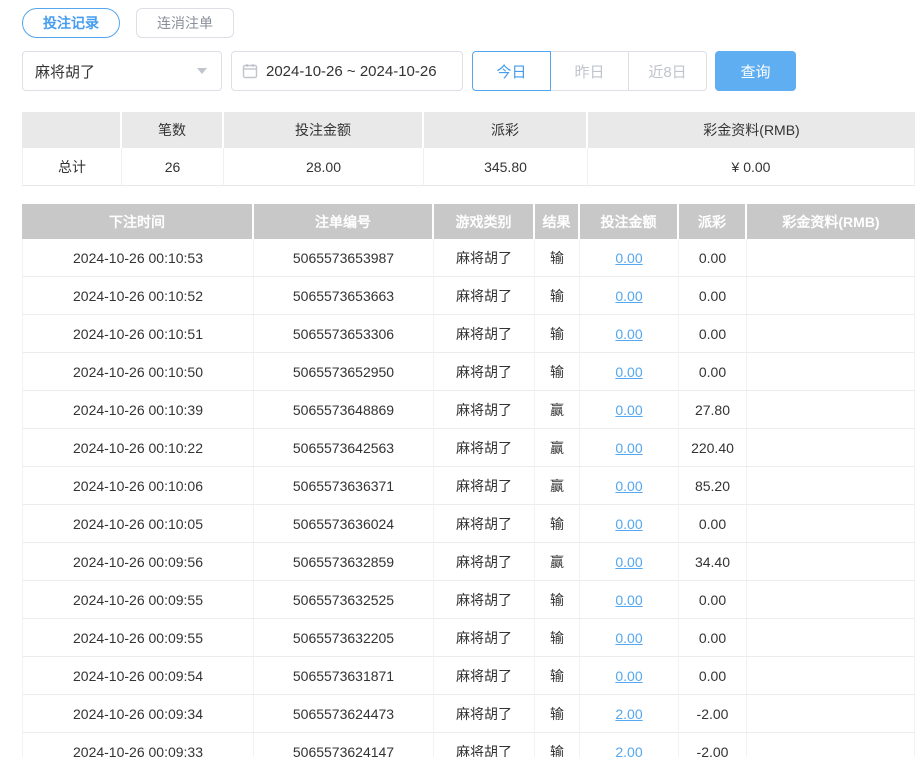 This screenshot has width=922, height=757. What do you see at coordinates (344, 745) in the screenshot?
I see `order-id-cell: 5065573624147` at bounding box center [344, 745].